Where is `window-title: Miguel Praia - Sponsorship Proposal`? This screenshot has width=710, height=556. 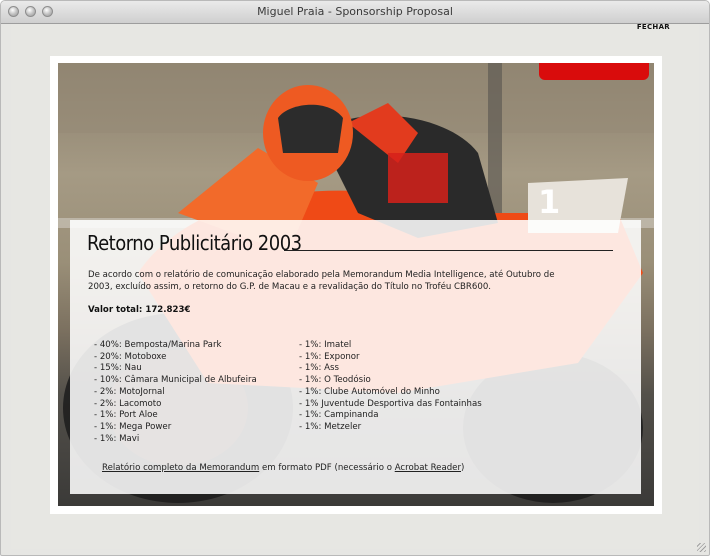
window-title: Miguel Praia - Sponsorship Proposal is located at coordinates (355, 11).